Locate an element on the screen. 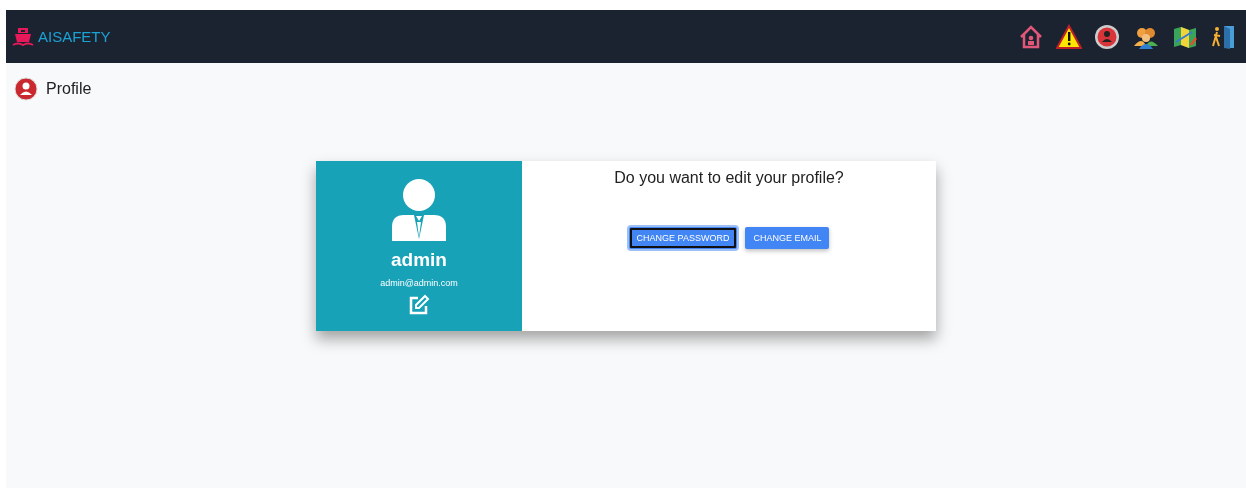 This screenshot has height=498, width=1246. brand-name: AISAFETY is located at coordinates (74, 36).